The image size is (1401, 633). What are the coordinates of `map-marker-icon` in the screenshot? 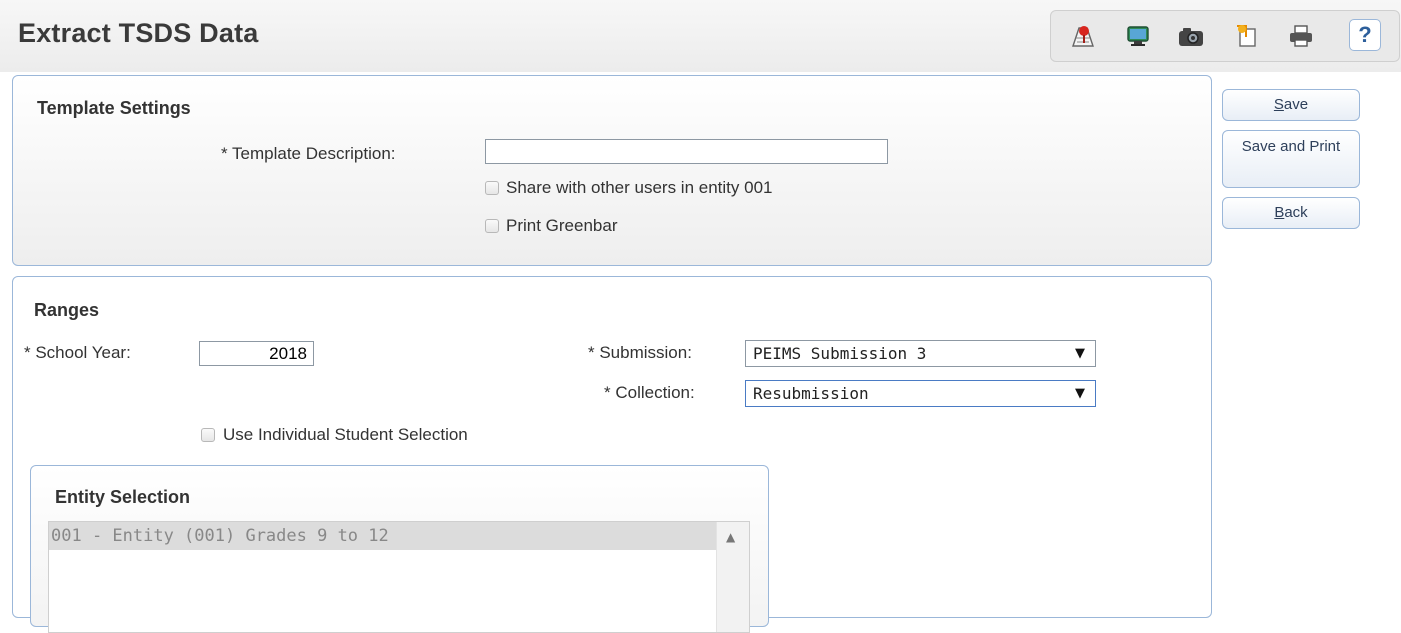 It's located at (1083, 36).